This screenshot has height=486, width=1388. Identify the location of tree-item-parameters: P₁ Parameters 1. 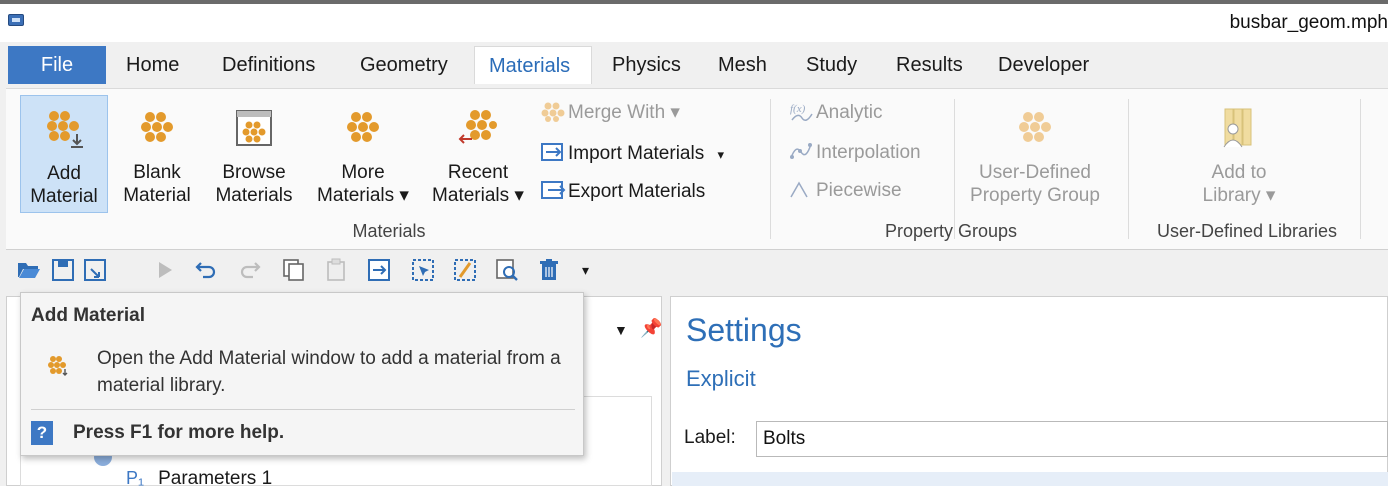
(199, 477).